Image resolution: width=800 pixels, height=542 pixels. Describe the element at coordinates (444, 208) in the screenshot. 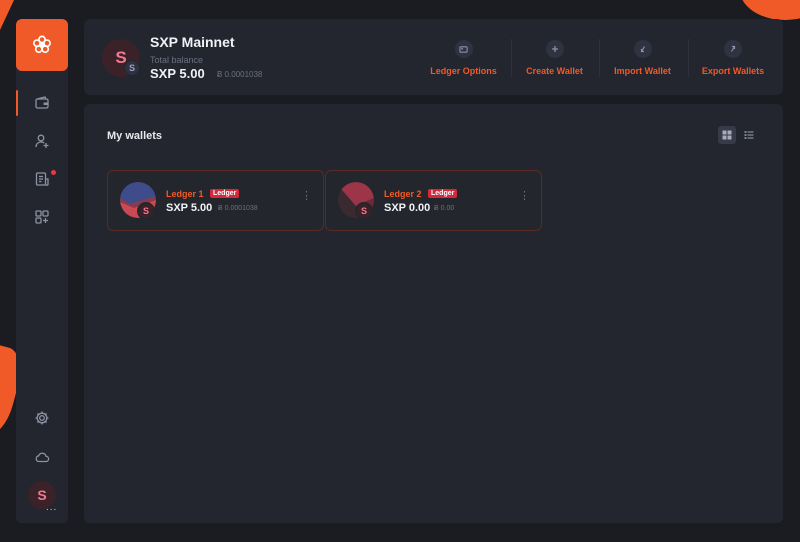

I see `wallet-balance-btc: Ƀ 0.00` at that location.